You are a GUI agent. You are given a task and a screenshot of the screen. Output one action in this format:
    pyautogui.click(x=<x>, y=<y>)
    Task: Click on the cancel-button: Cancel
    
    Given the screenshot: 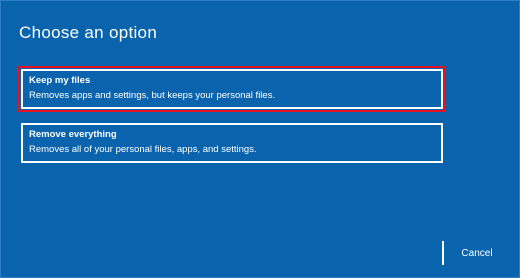 What is the action you would take?
    pyautogui.click(x=476, y=253)
    